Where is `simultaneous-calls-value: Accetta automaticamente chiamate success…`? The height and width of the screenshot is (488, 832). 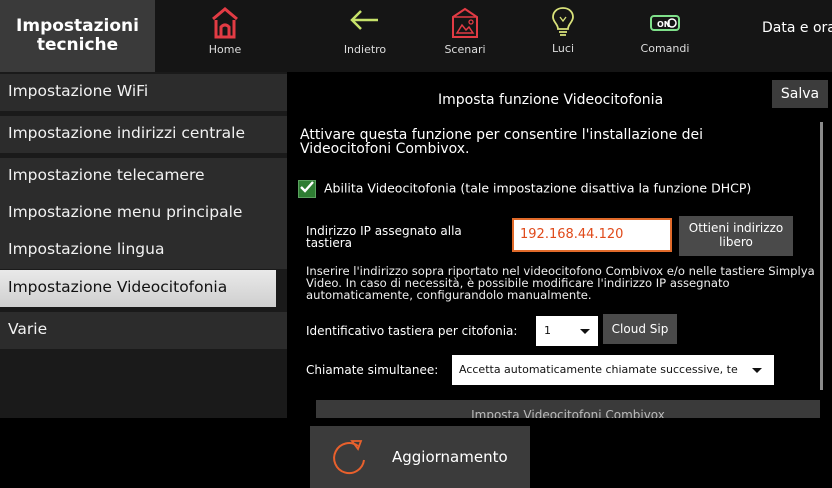 simultaneous-calls-value: Accetta automaticamente chiamate success… is located at coordinates (598, 369).